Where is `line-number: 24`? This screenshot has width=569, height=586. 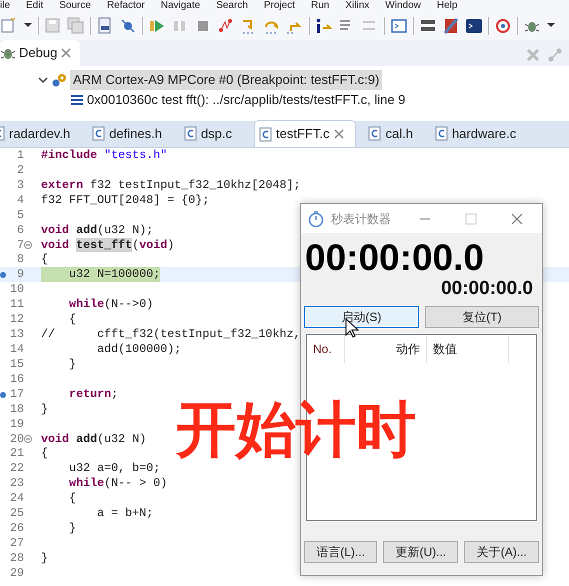
line-number: 24 is located at coordinates (16, 498).